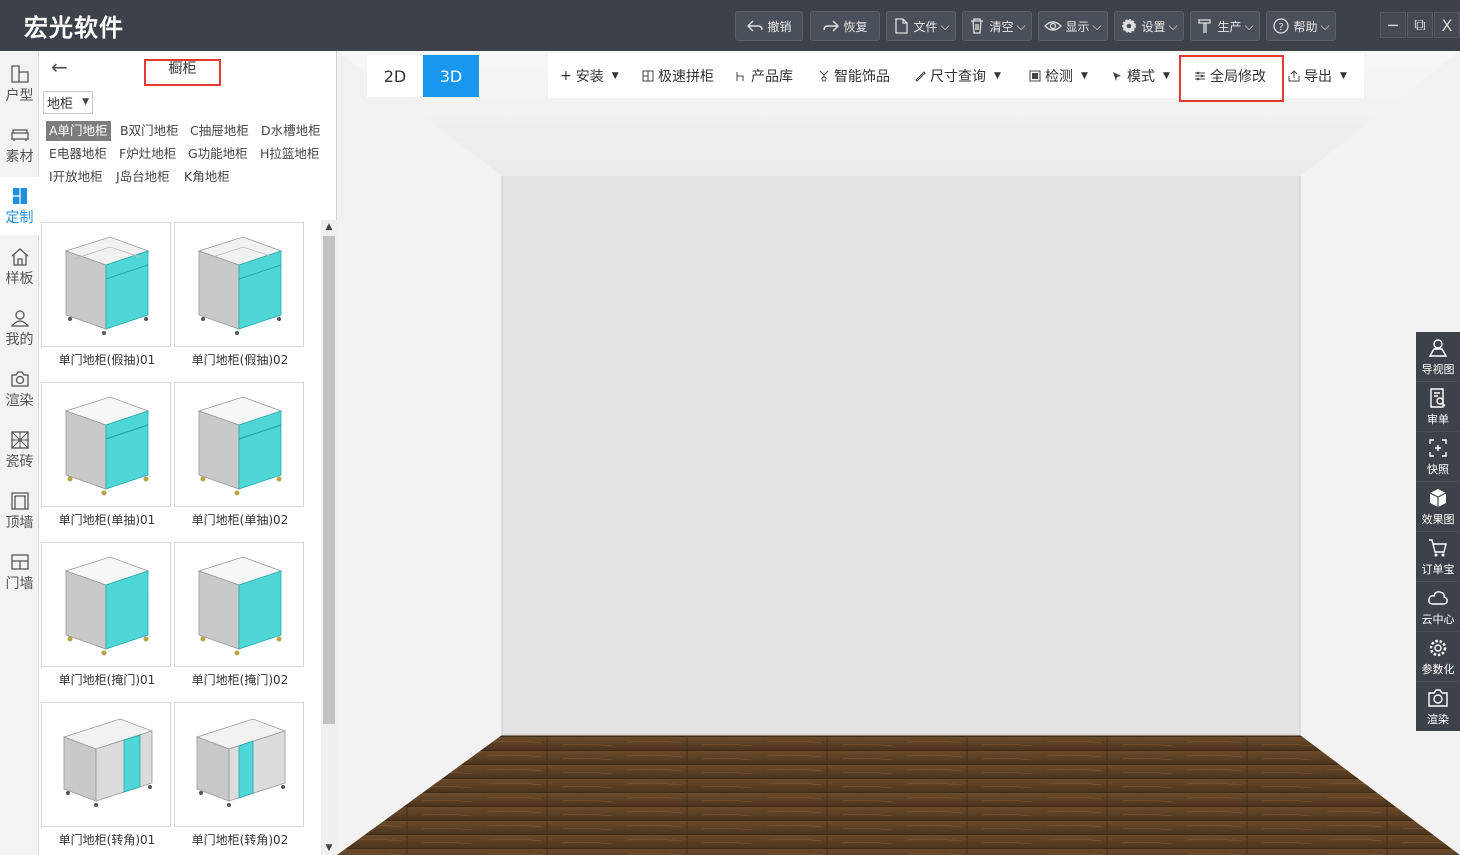 Image resolution: width=1460 pixels, height=855 pixels. I want to click on clear-menu-button: 清空 ⌵, so click(997, 26).